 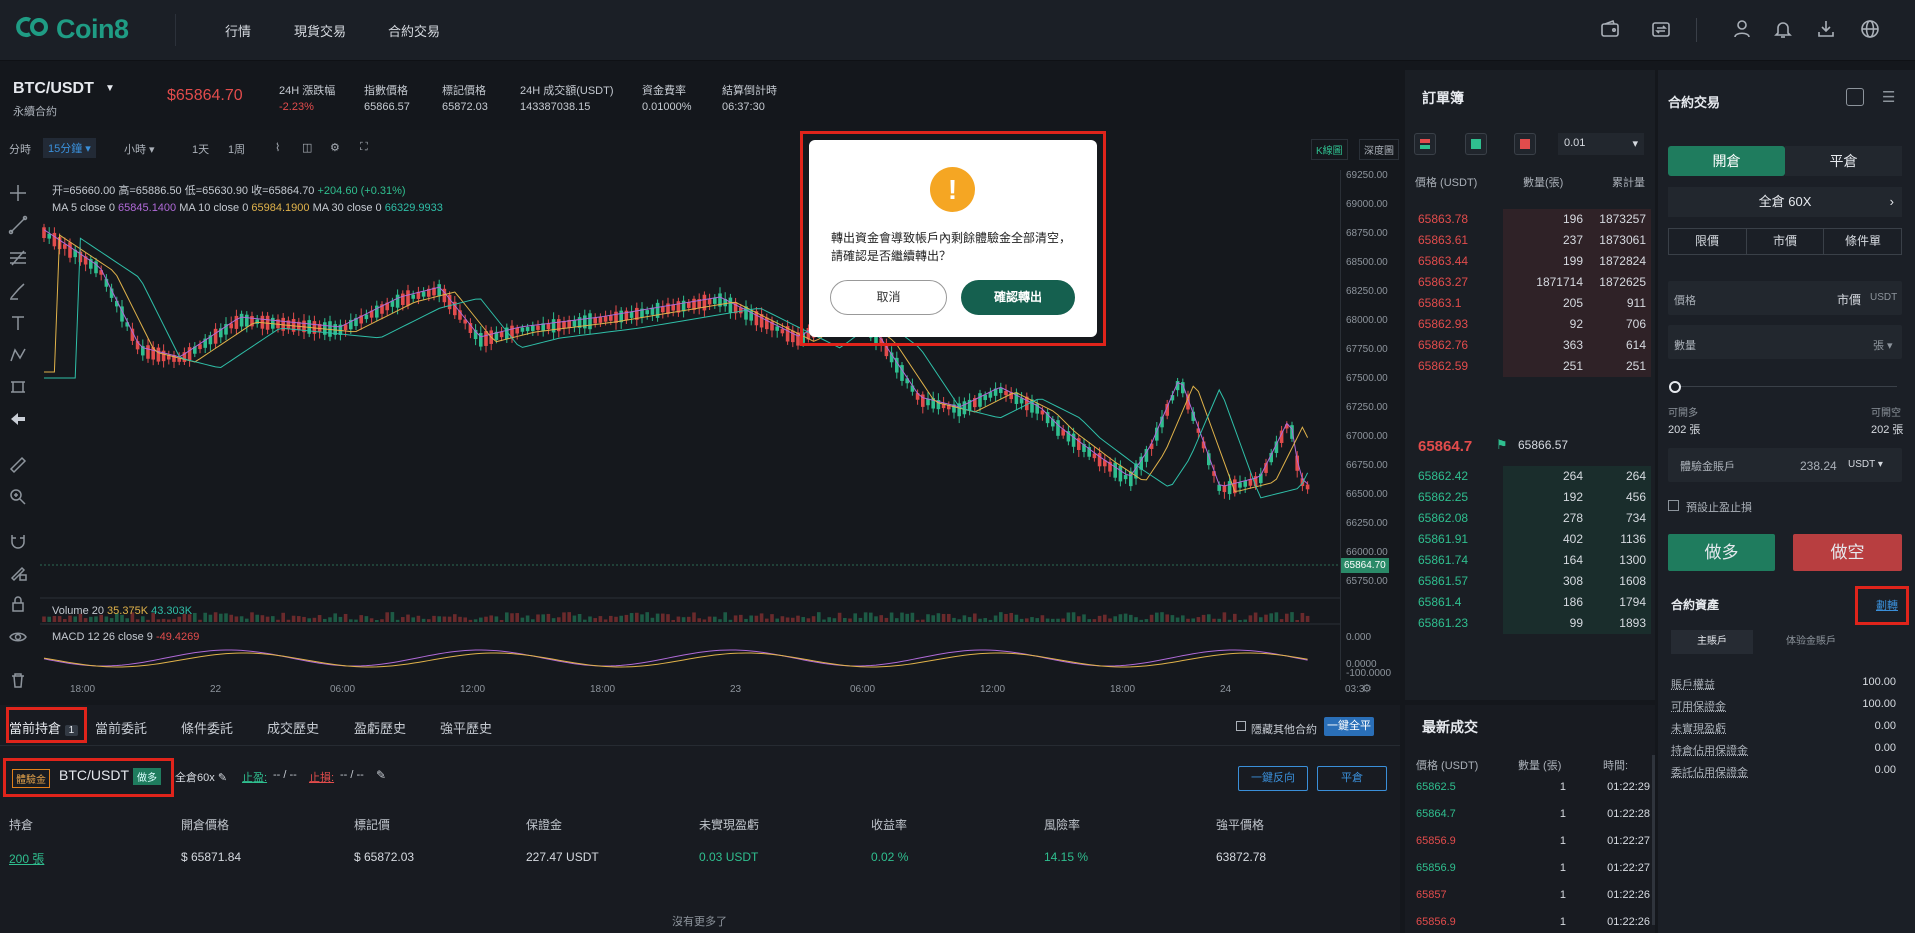 I want to click on dialog-cancel-button: 取消, so click(x=888, y=297).